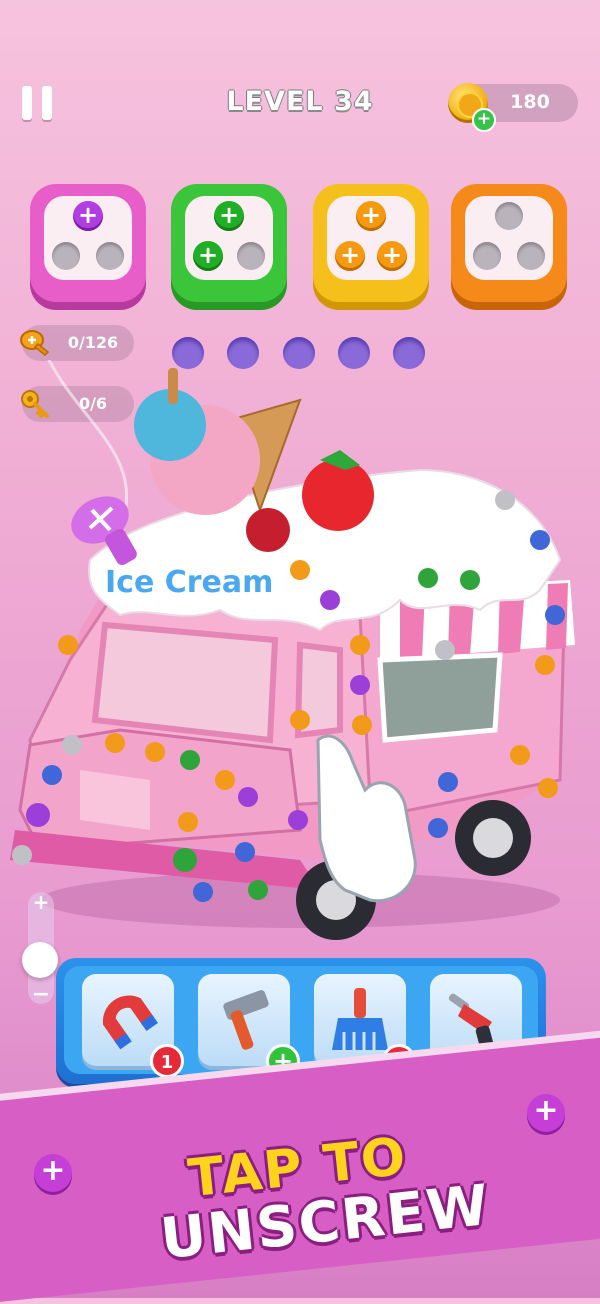 The image size is (600, 1304). What do you see at coordinates (38, 103) in the screenshot?
I see `pause-button` at bounding box center [38, 103].